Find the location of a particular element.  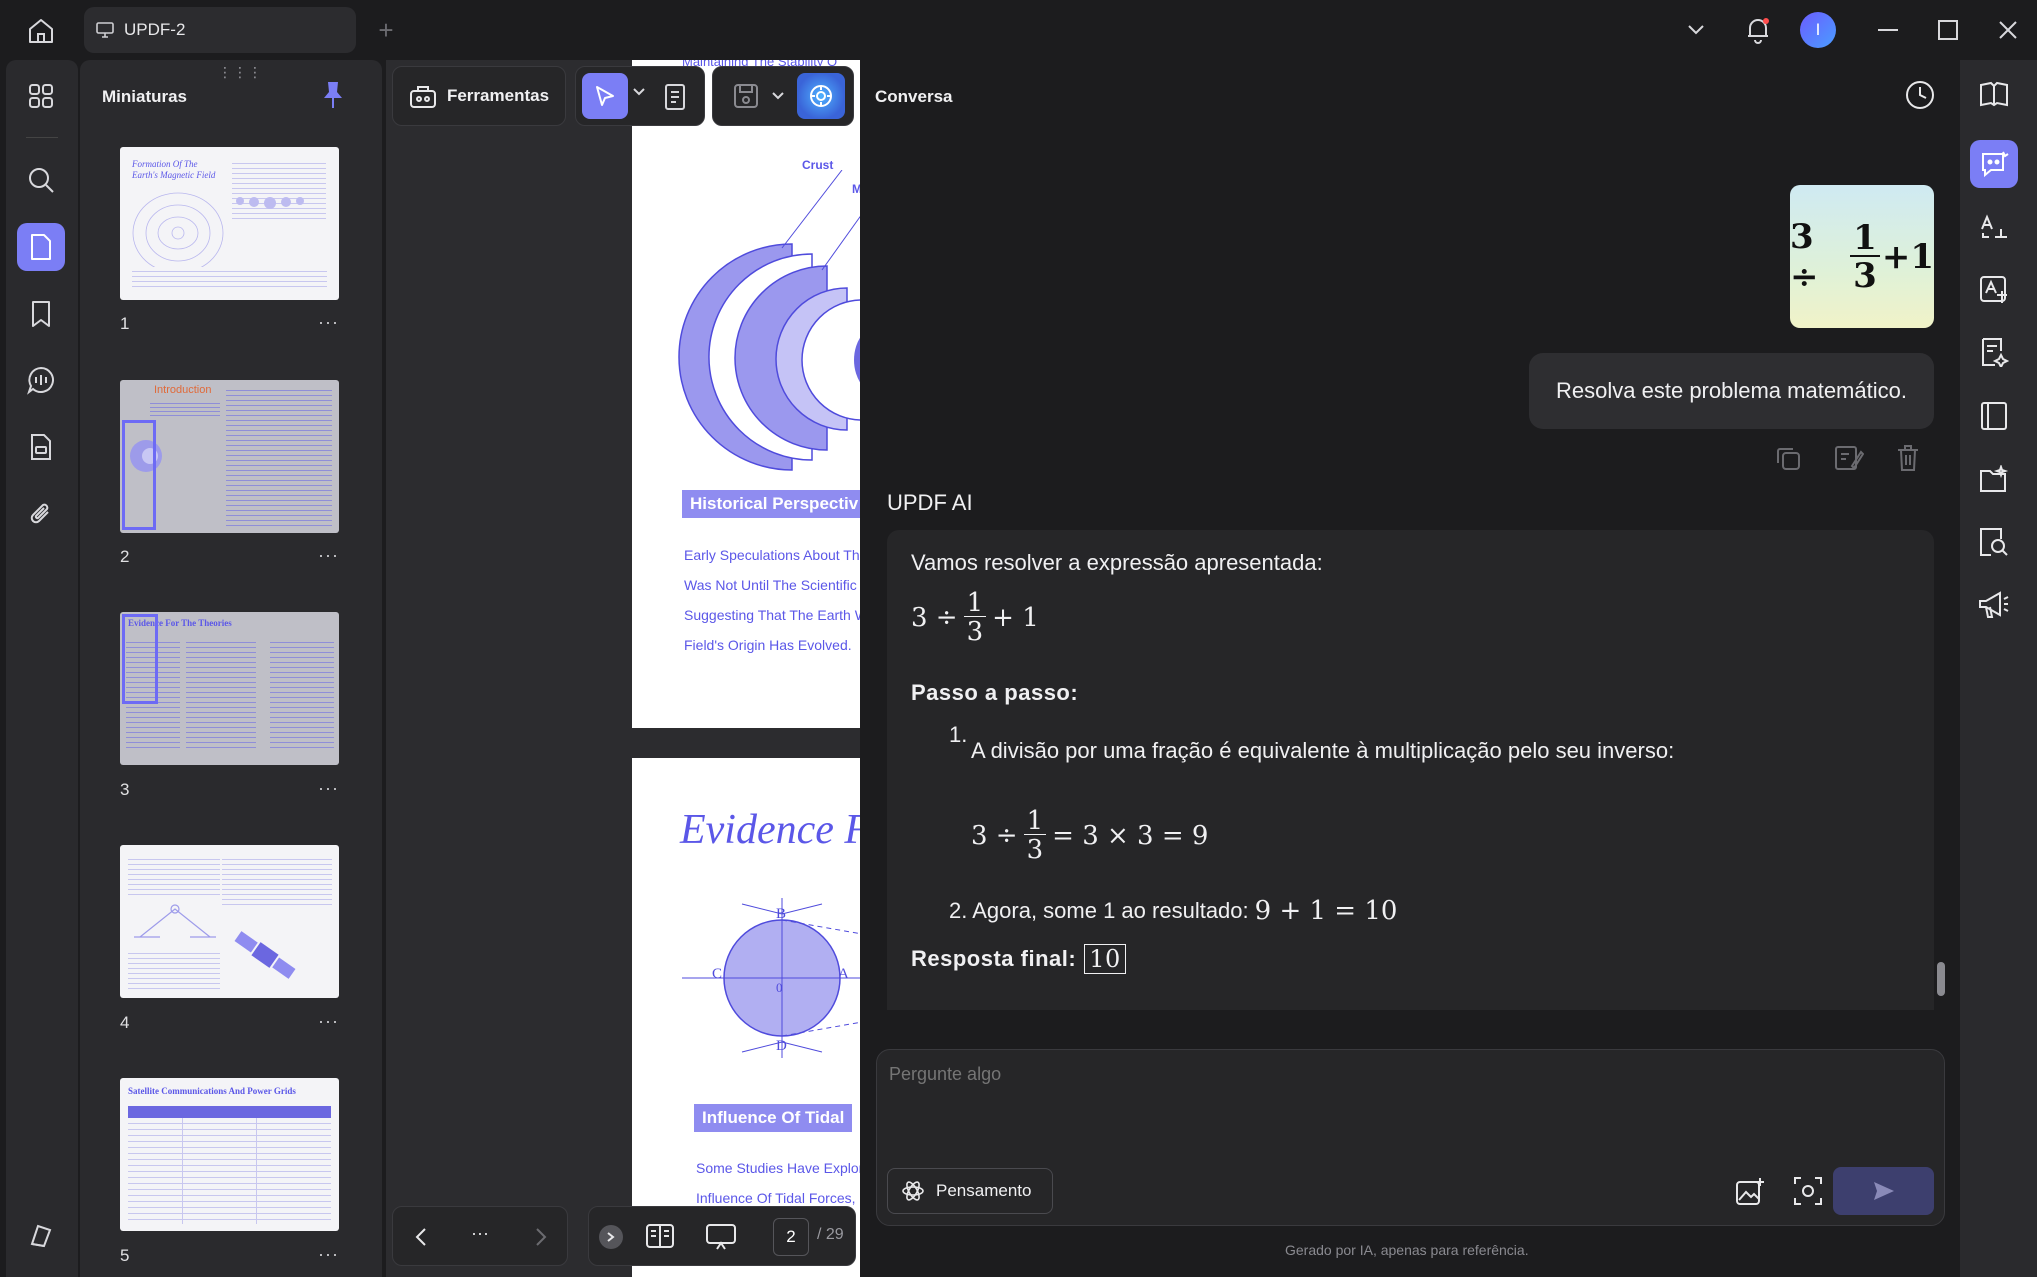

promote-megaphone-icon is located at coordinates (1994, 604).